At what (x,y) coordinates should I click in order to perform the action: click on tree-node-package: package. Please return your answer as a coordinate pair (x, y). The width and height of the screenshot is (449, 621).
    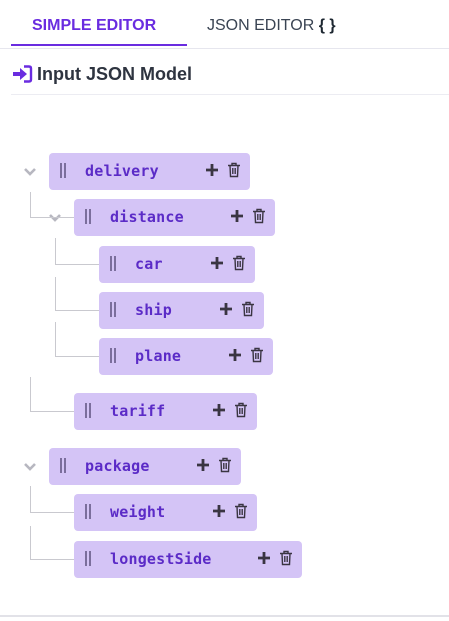
    Looking at the image, I should click on (145, 466).